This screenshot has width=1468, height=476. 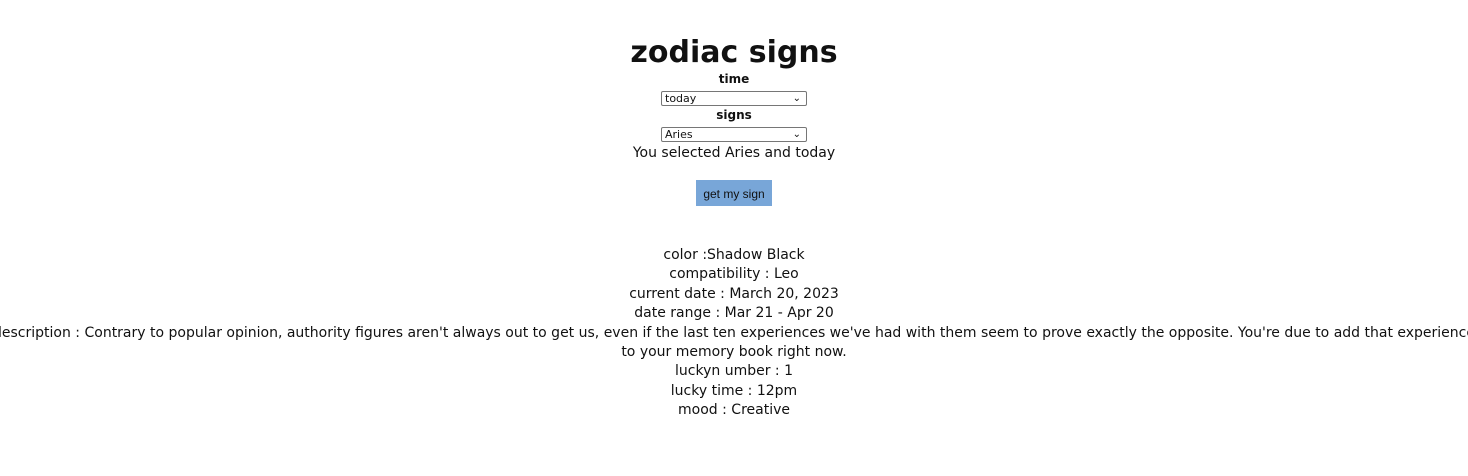 I want to click on result-date-range: date range : Mar 21 - Apr 20, so click(x=734, y=313).